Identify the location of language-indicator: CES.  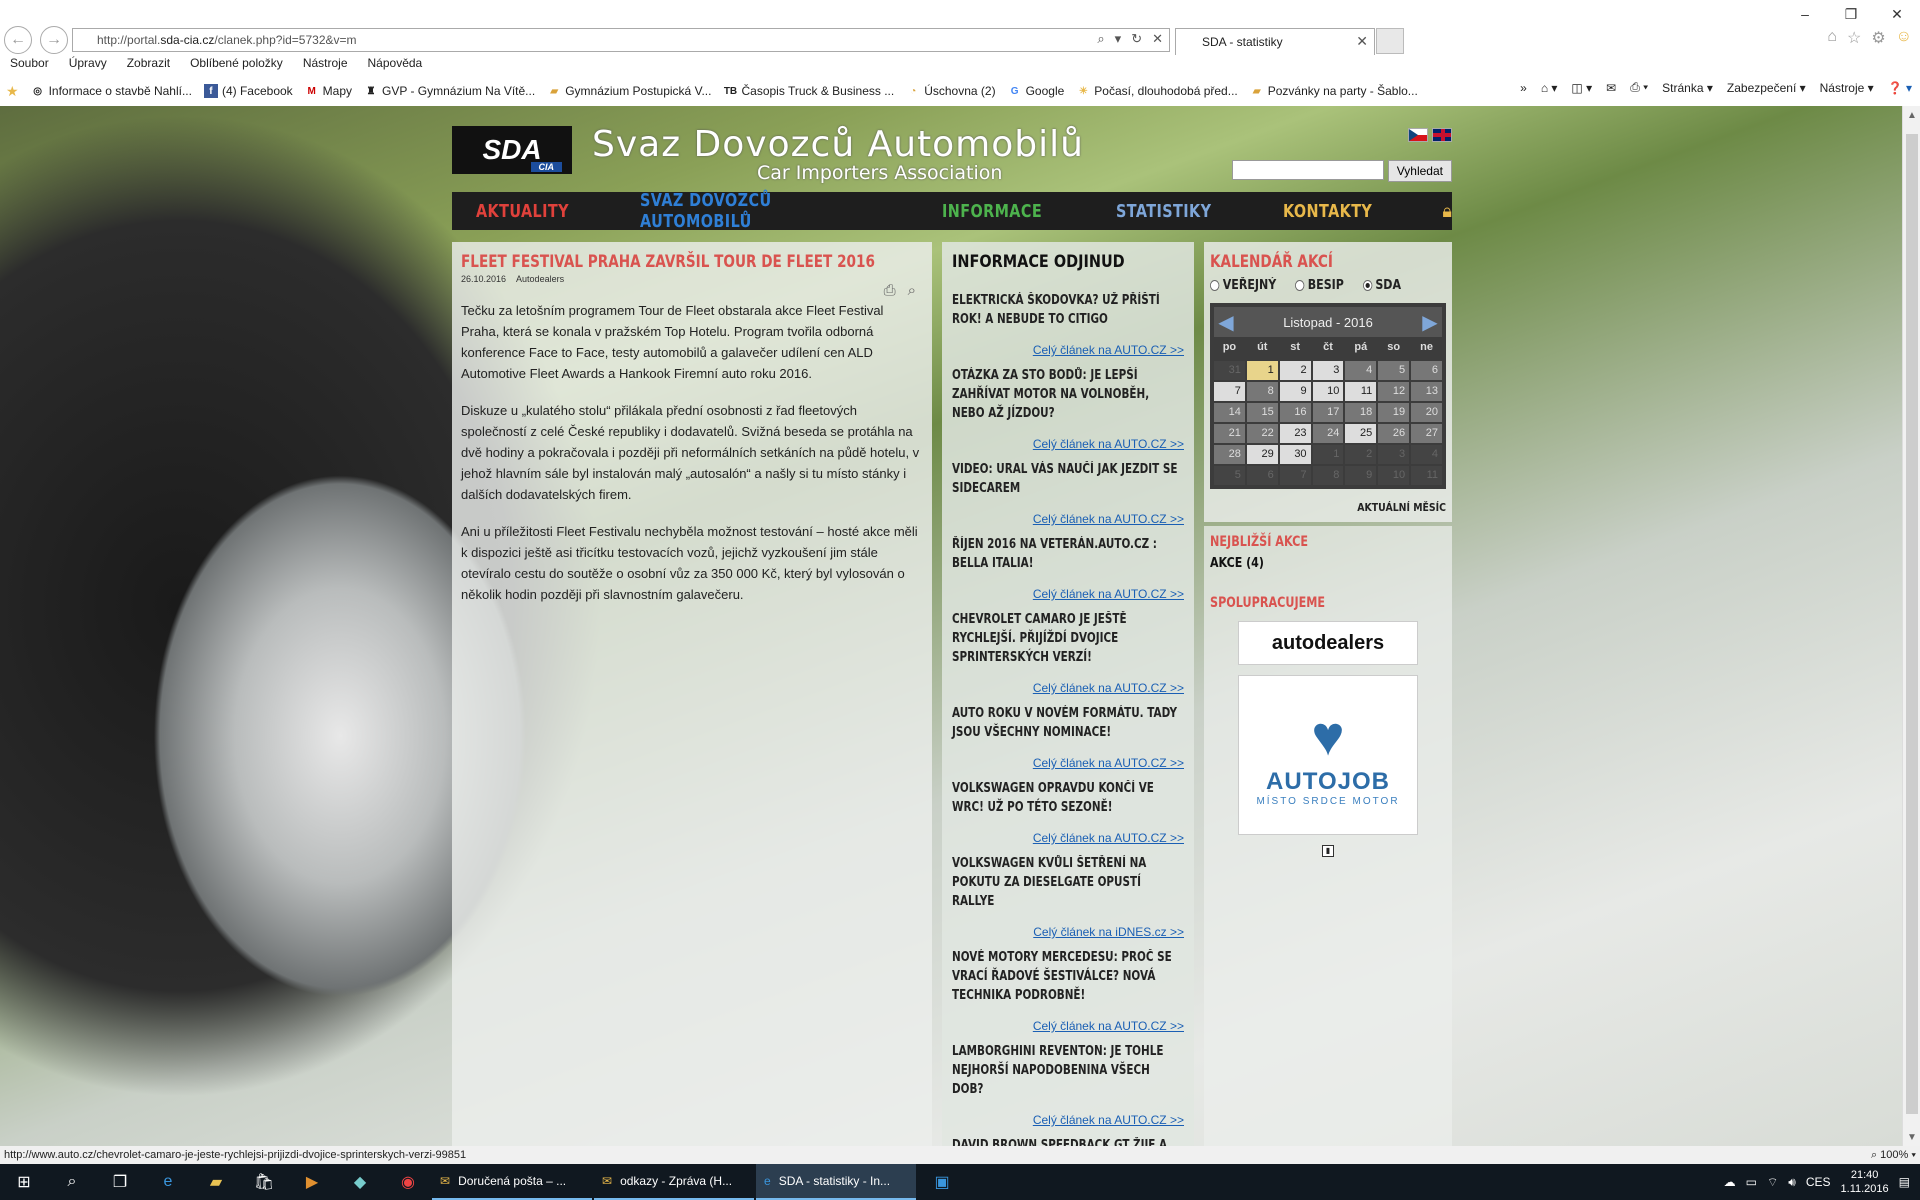
(1818, 1182).